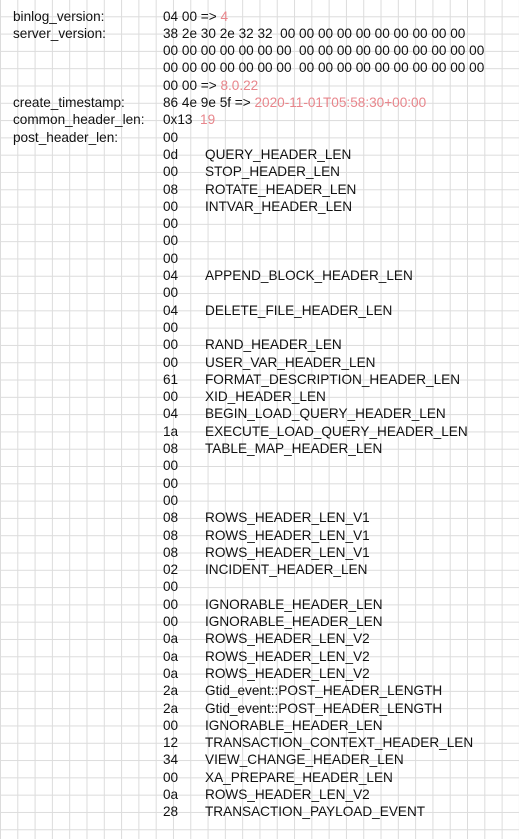 The width and height of the screenshot is (519, 839). What do you see at coordinates (336, 431) in the screenshot?
I see `entry-name: EXECUTE_LOAD_QUERY_HEADER_LEN` at bounding box center [336, 431].